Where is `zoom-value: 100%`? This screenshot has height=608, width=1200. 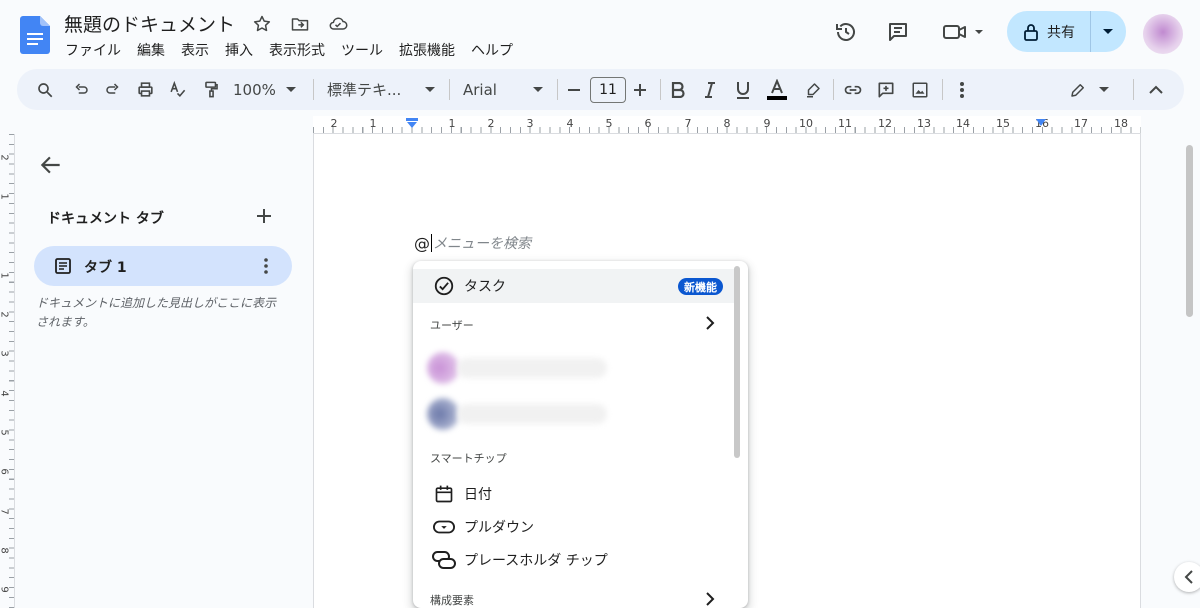 zoom-value: 100% is located at coordinates (254, 89).